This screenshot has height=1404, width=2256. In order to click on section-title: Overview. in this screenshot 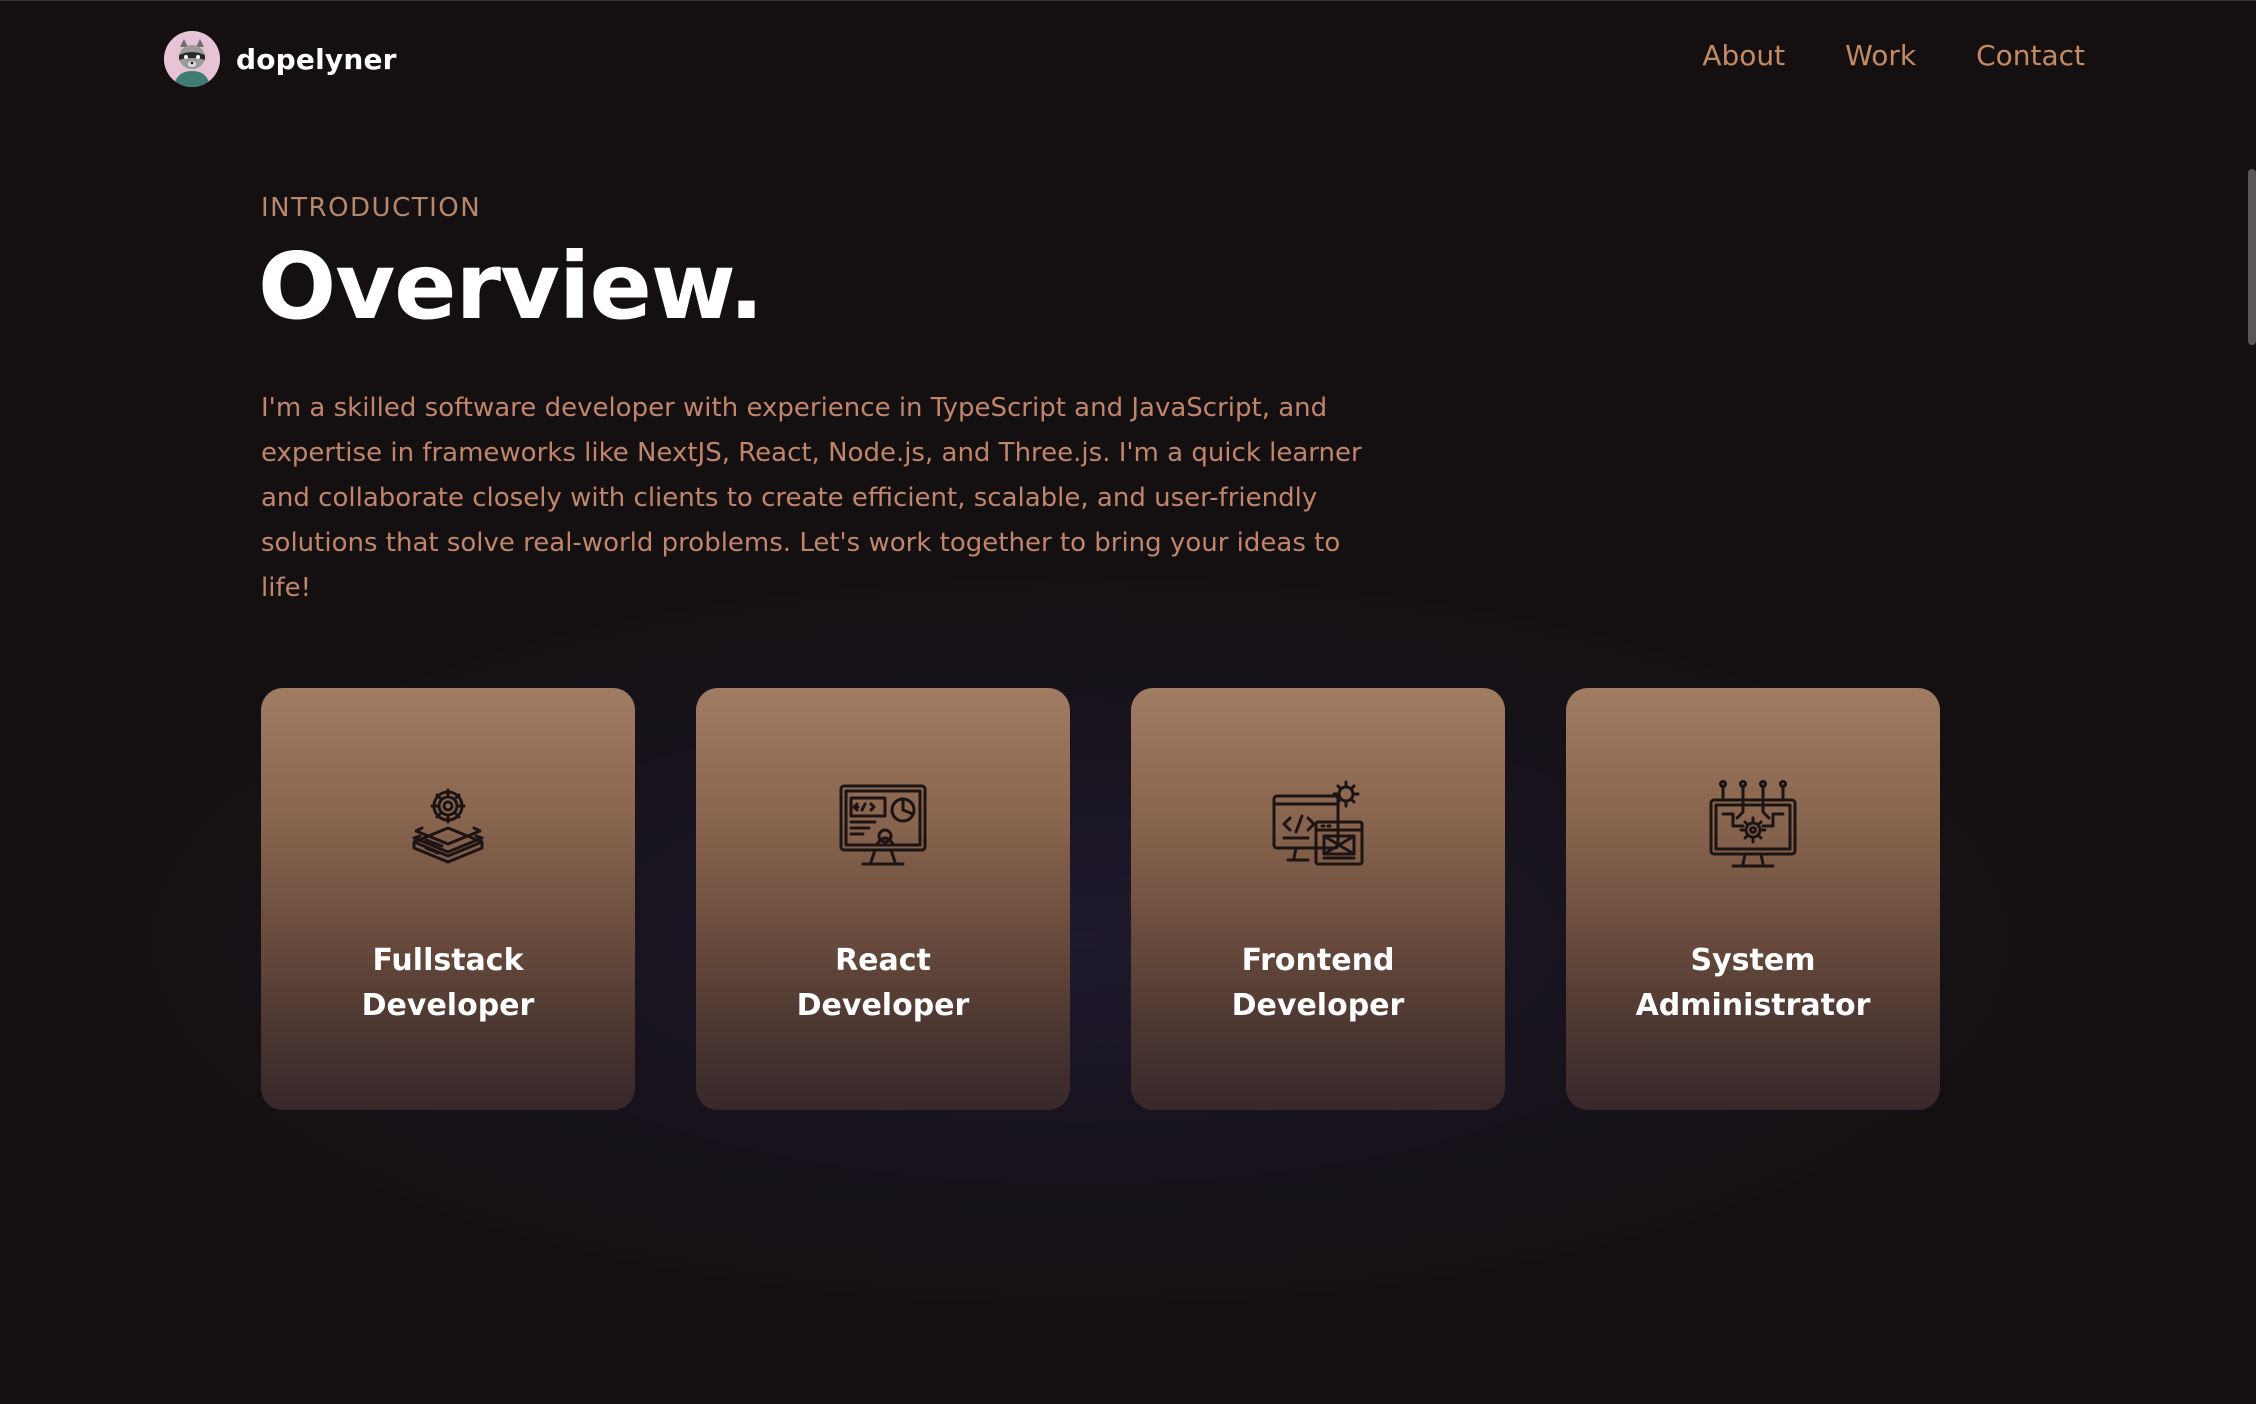, I will do `click(511, 286)`.